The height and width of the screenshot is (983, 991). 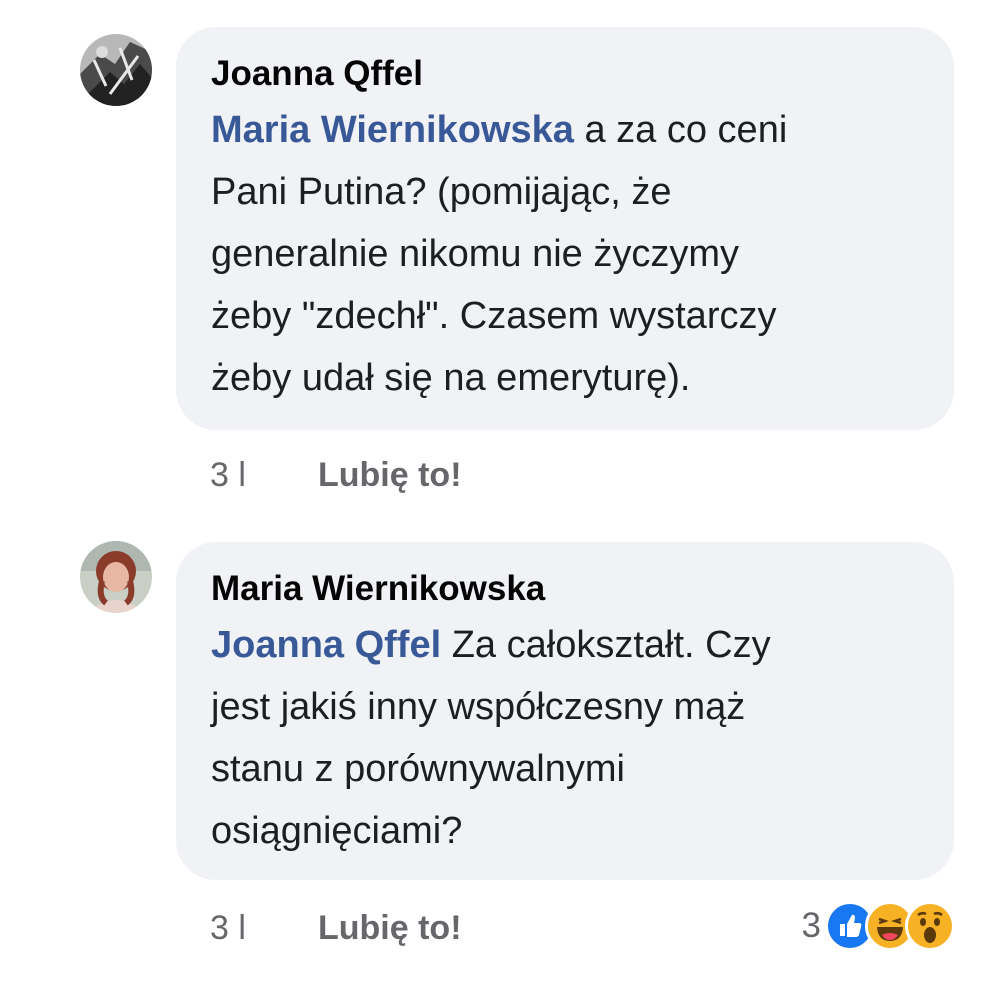 What do you see at coordinates (564, 74) in the screenshot?
I see `comment-author: Joanna Qffel` at bounding box center [564, 74].